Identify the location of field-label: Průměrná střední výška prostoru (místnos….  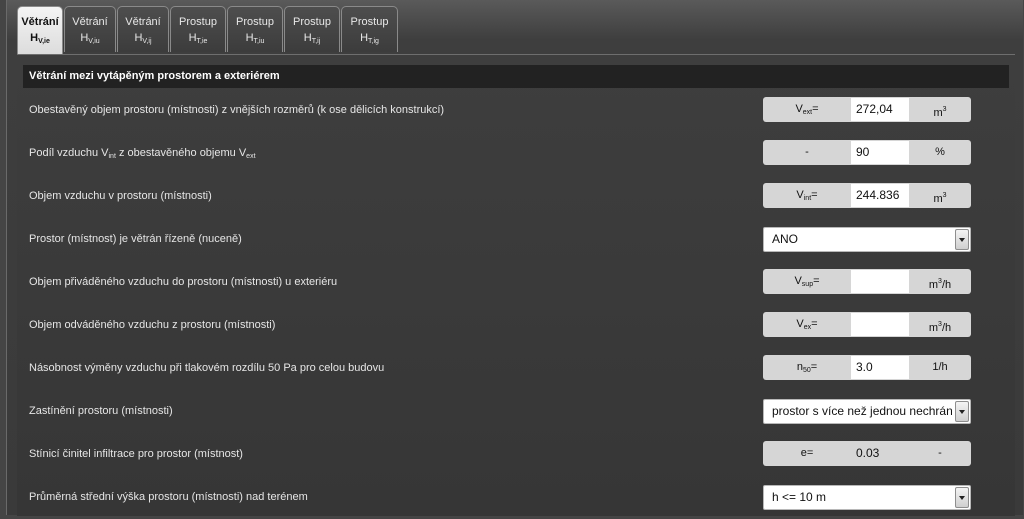
(168, 497).